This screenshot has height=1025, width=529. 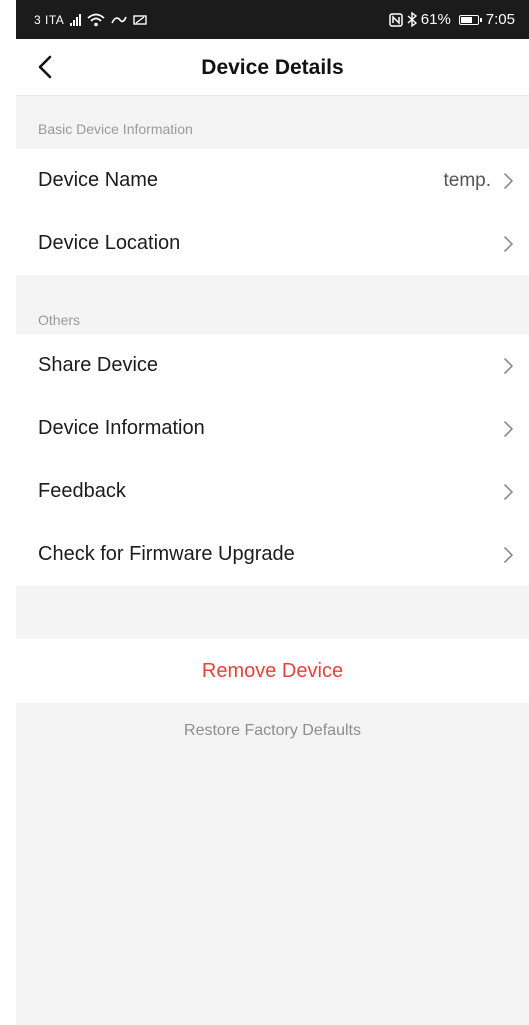 What do you see at coordinates (119, 19) in the screenshot?
I see `data-saver-icon` at bounding box center [119, 19].